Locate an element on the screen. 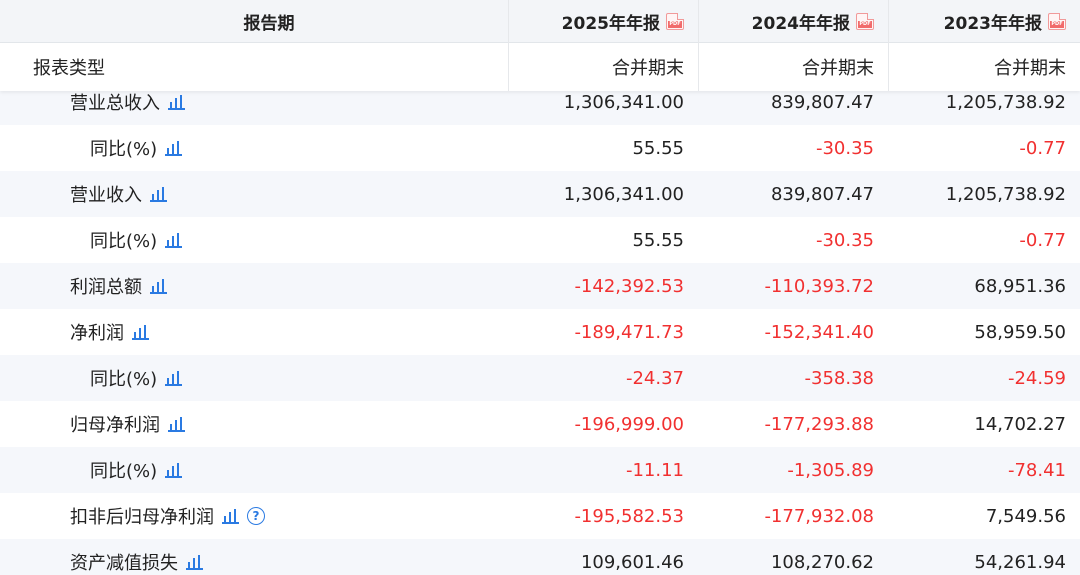 Image resolution: width=1080 pixels, height=575 pixels. value-cell: -24.59 is located at coordinates (1036, 378).